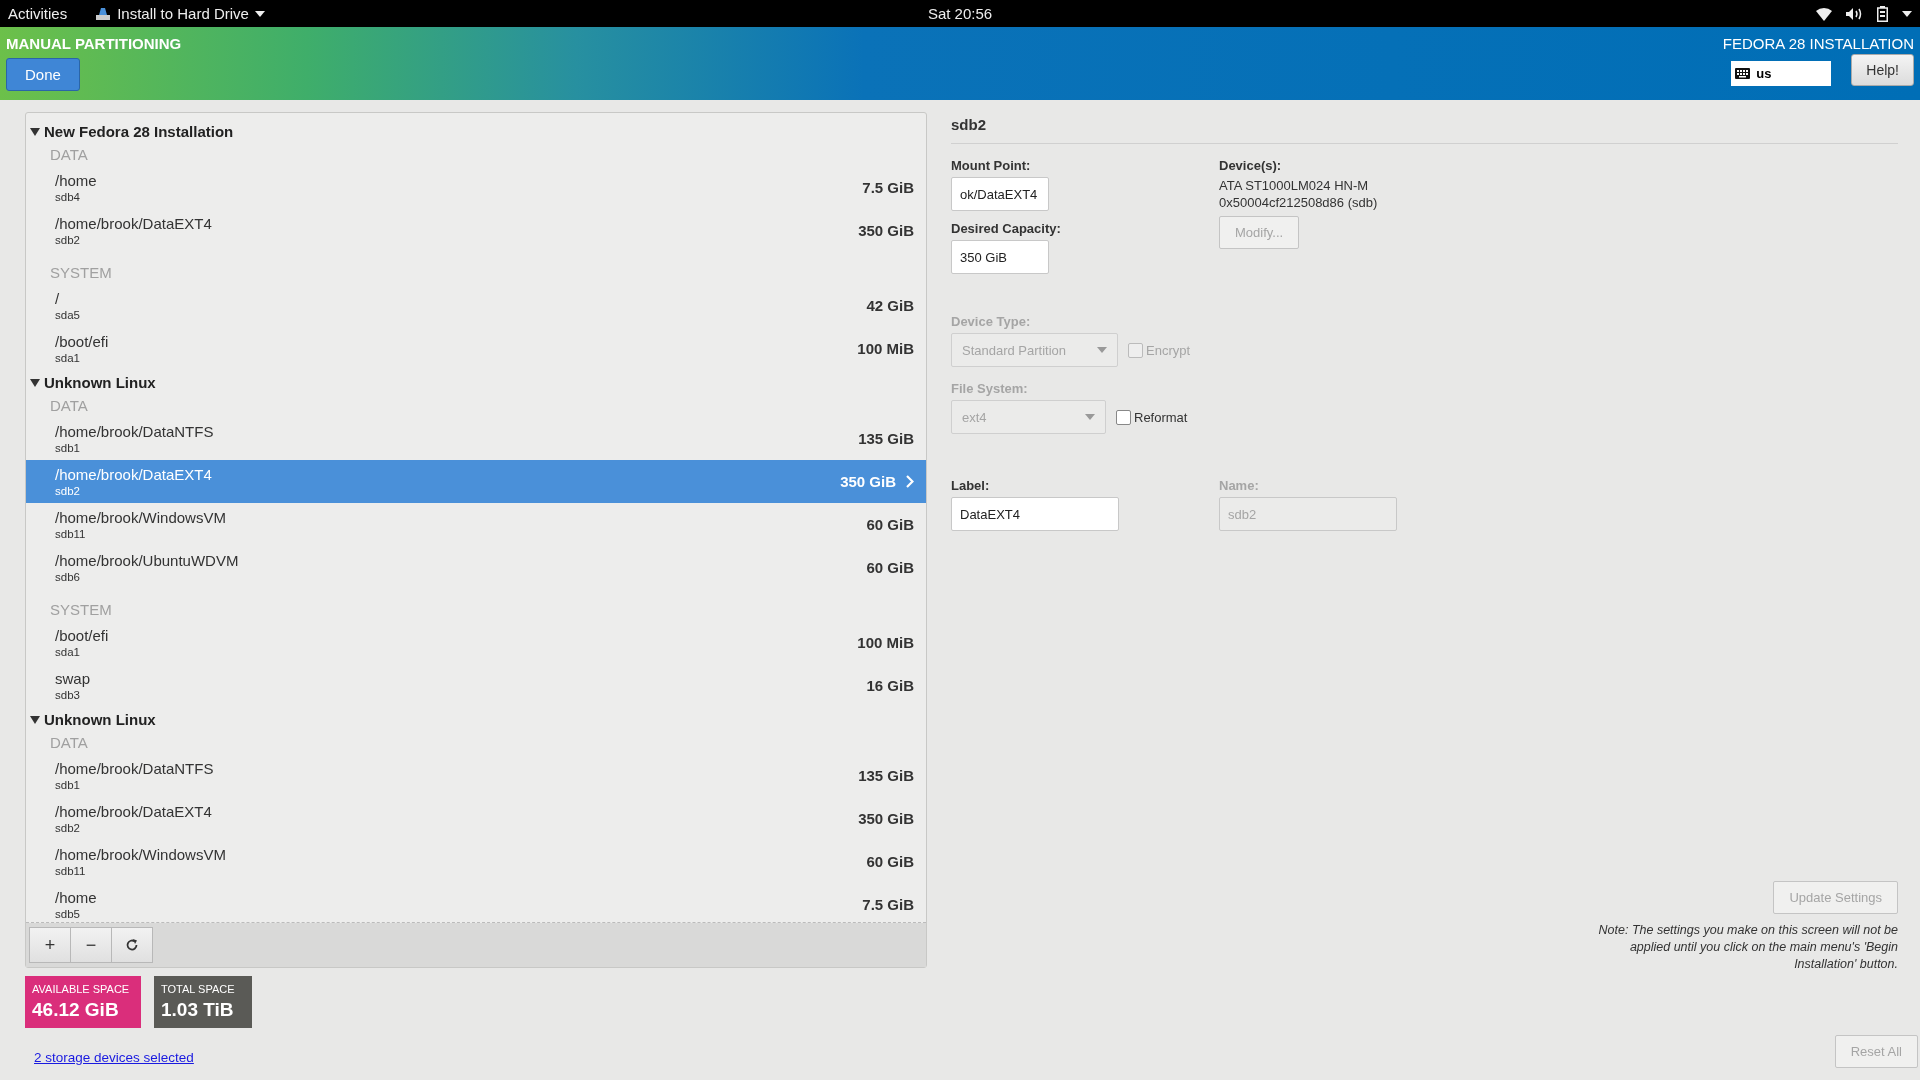 Image resolution: width=1920 pixels, height=1080 pixels. What do you see at coordinates (991, 165) in the screenshot?
I see `mount-point-label: Mount Point:` at bounding box center [991, 165].